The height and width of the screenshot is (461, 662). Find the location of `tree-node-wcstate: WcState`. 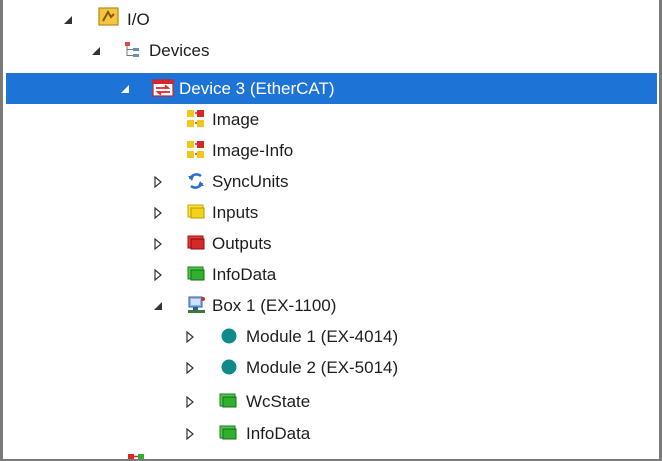

tree-node-wcstate: WcState is located at coordinates (331, 401).